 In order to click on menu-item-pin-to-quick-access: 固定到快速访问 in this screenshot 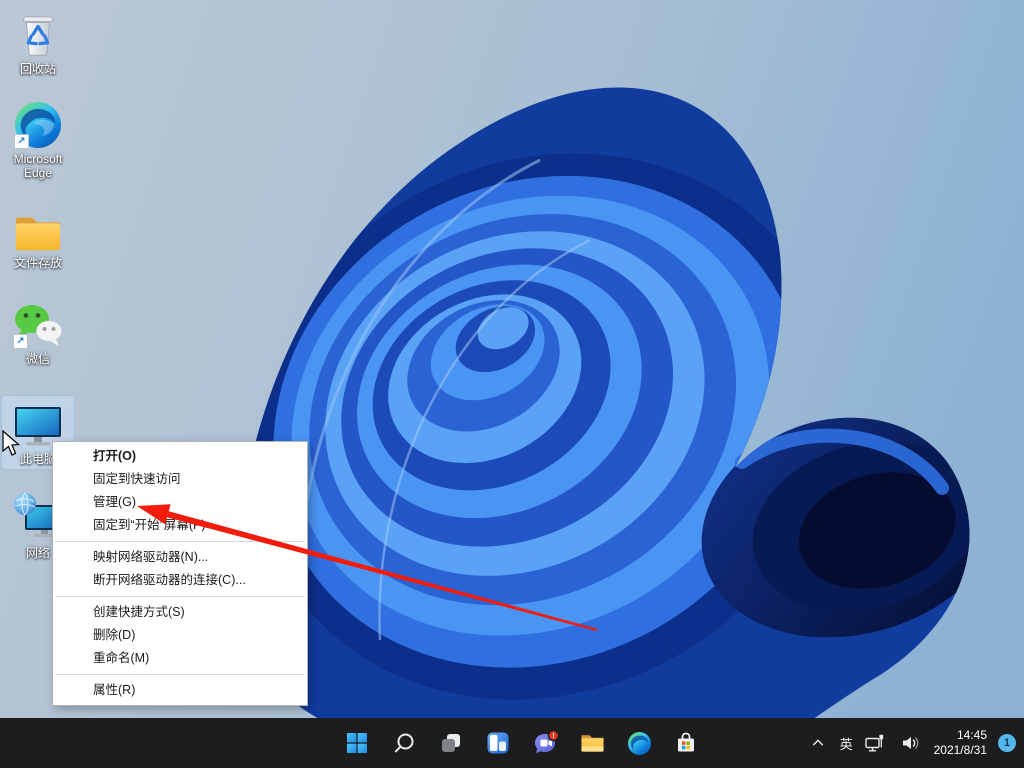, I will do `click(180, 479)`.